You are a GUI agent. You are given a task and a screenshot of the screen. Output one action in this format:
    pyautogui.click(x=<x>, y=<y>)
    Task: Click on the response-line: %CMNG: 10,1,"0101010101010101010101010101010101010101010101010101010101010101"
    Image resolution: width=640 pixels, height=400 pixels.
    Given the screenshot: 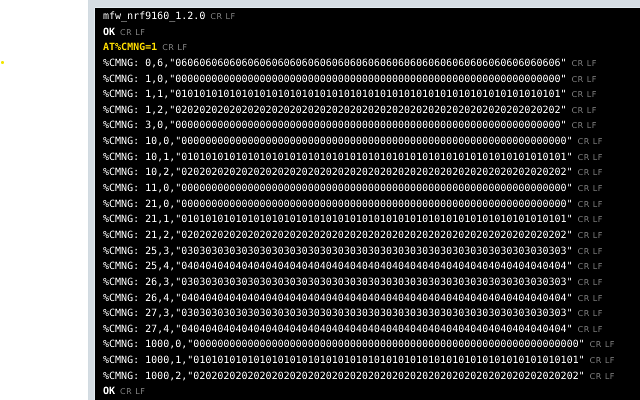 What is the action you would take?
    pyautogui.click(x=338, y=157)
    